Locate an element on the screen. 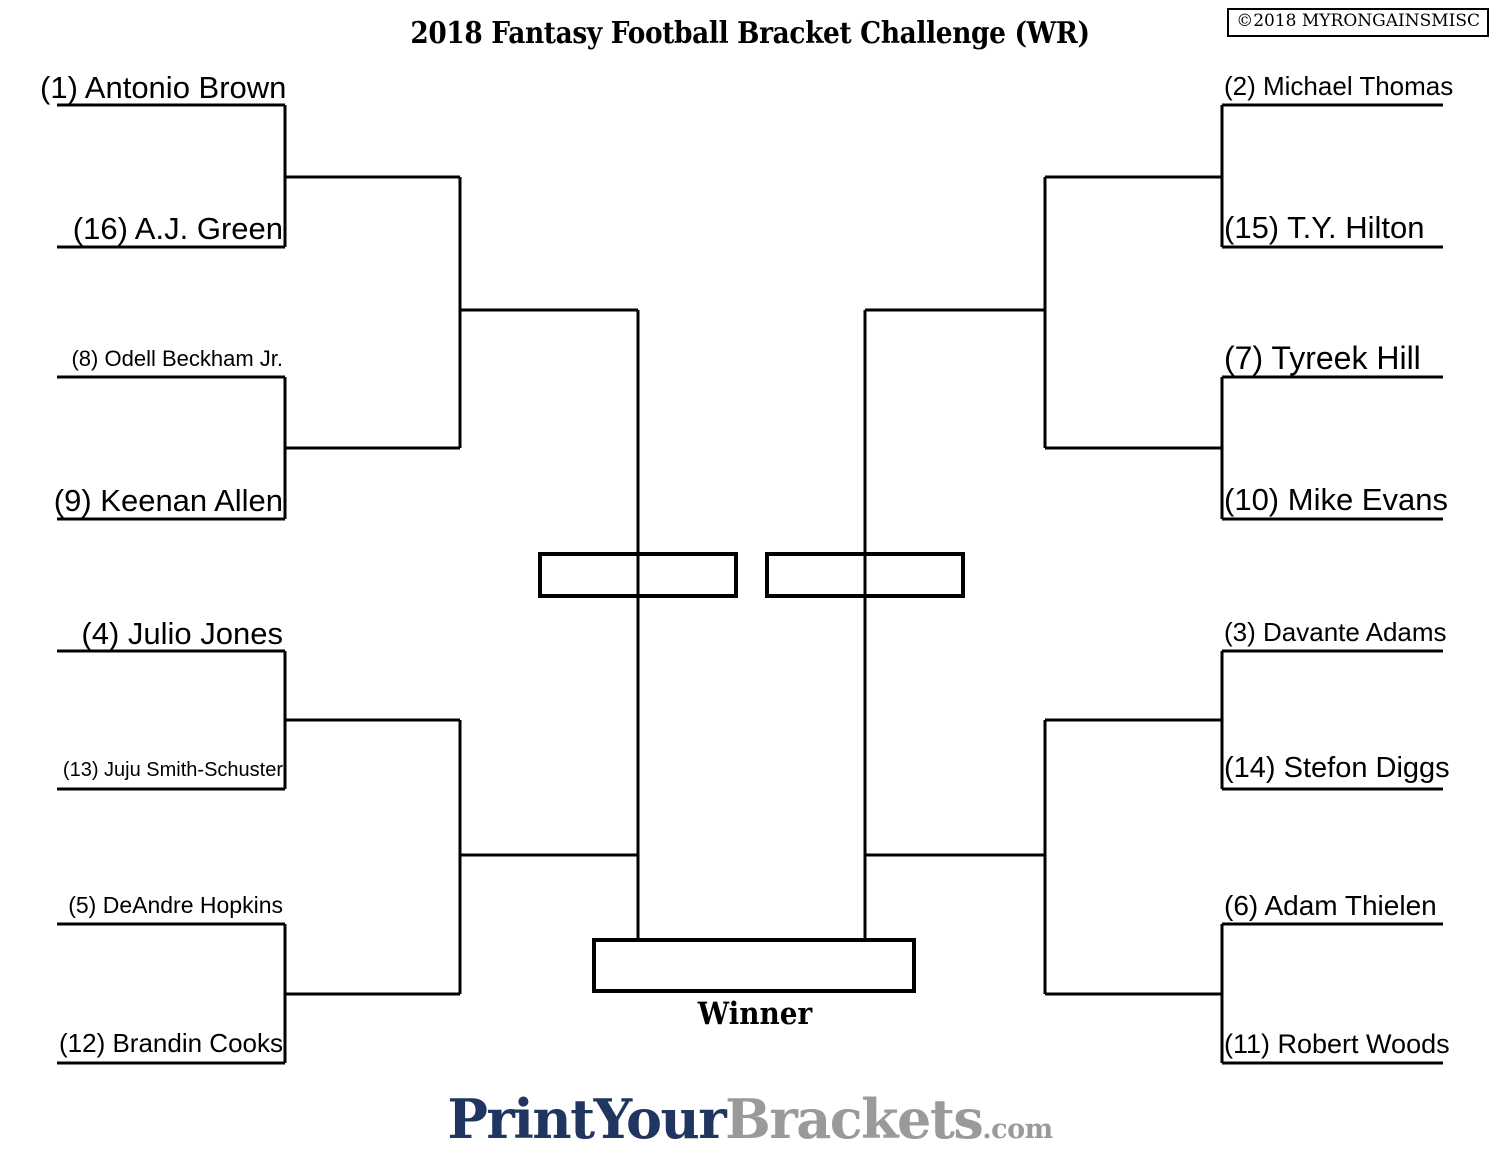 This screenshot has width=1500, height=1159. seed-label-right-7: (6) Adam Thielen is located at coordinates (1330, 905).